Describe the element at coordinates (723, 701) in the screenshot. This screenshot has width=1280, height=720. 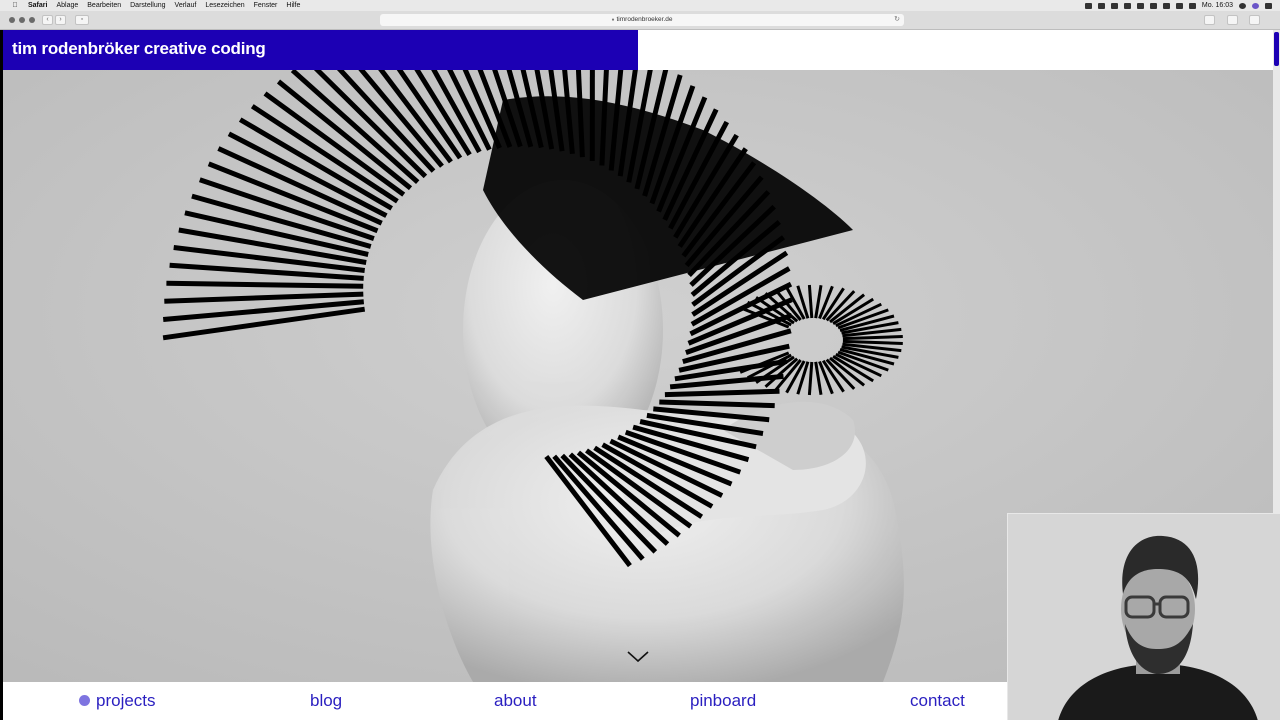
I see `nav-pinboard: pinboard` at that location.